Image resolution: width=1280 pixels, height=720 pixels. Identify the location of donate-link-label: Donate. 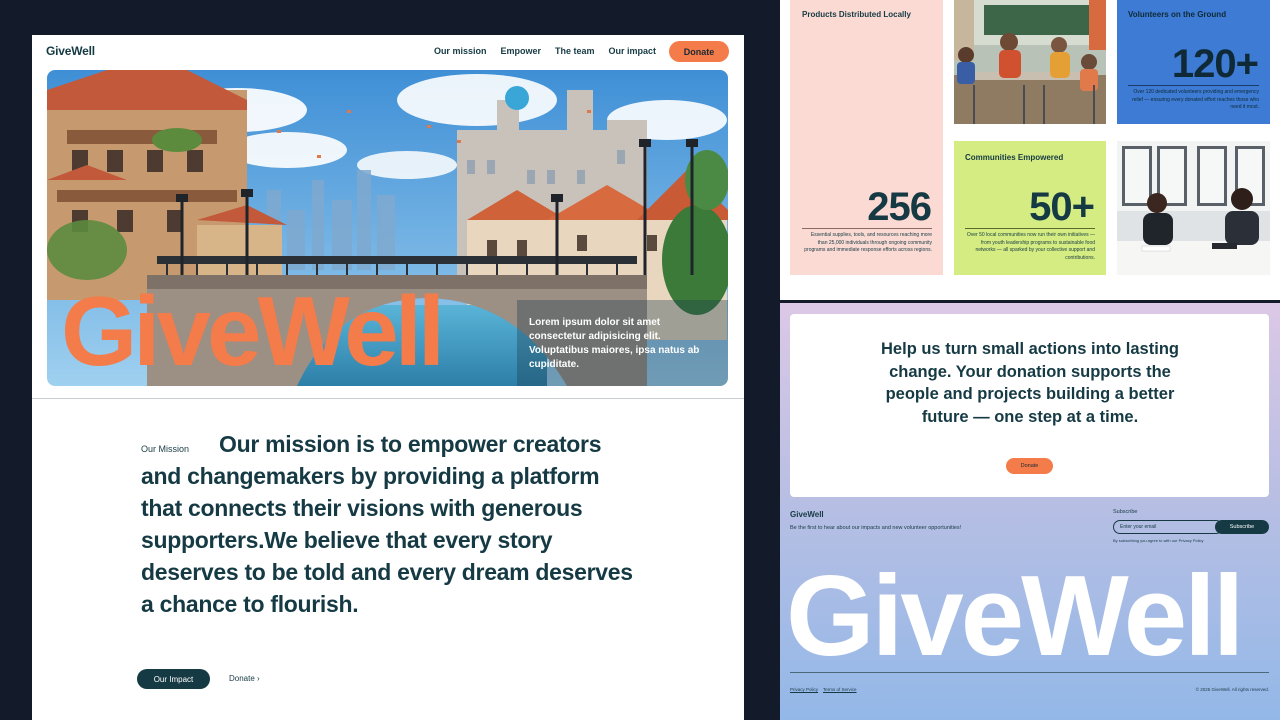
(242, 678).